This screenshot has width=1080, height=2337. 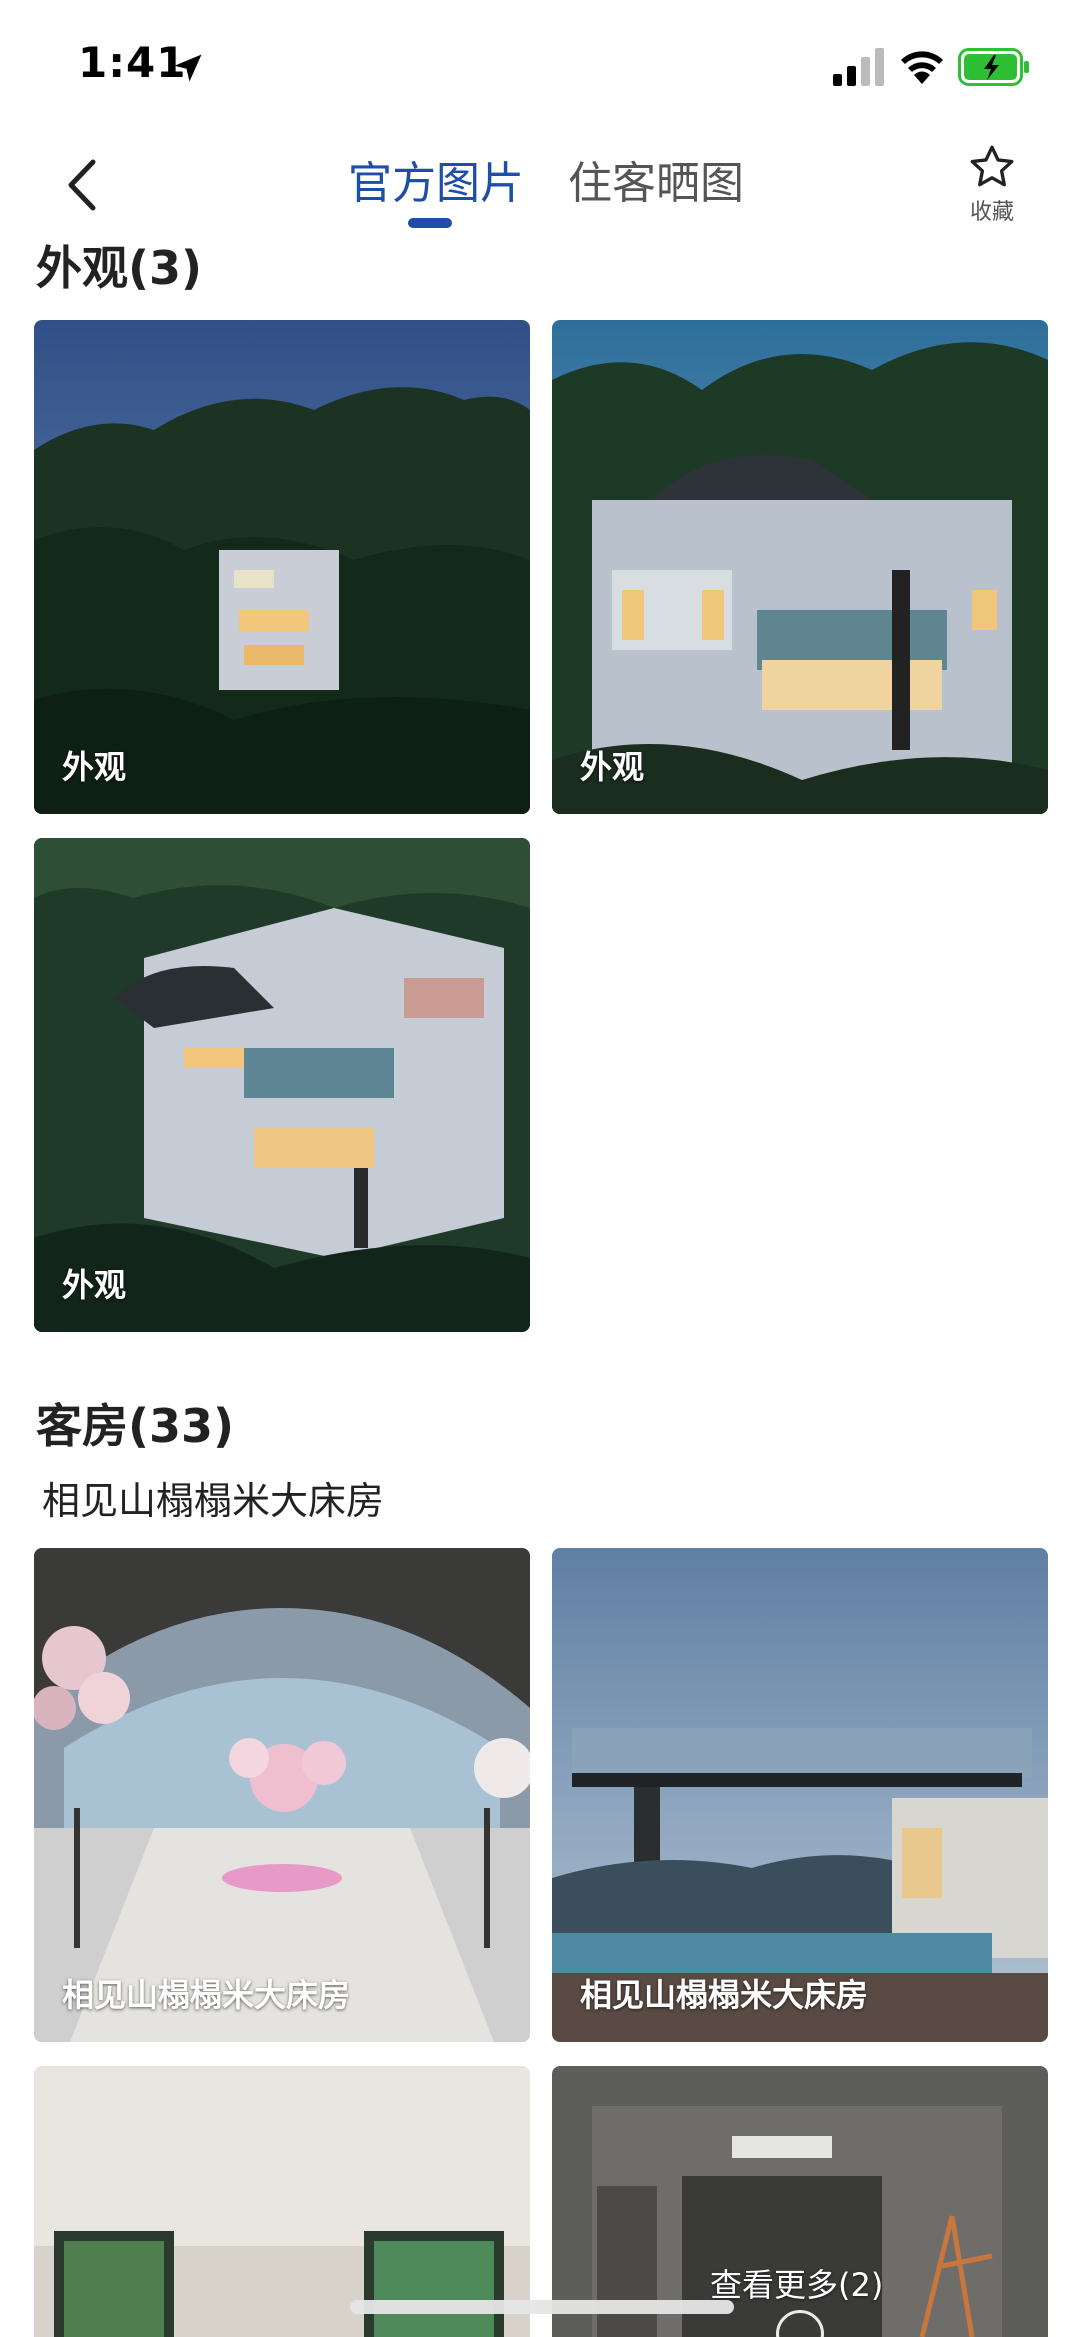 I want to click on photo-exterior-villa-closeup, so click(x=800, y=567).